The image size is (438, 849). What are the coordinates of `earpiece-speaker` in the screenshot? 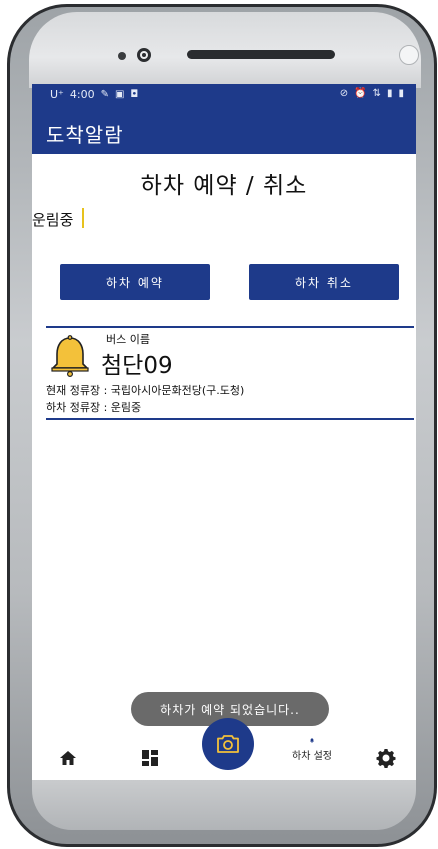 It's located at (261, 54).